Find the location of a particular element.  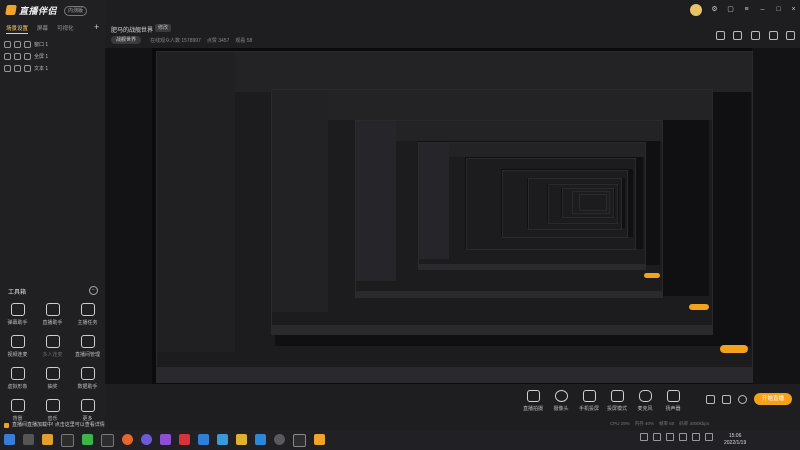

edit-title-tag: 修改 is located at coordinates (163, 28).